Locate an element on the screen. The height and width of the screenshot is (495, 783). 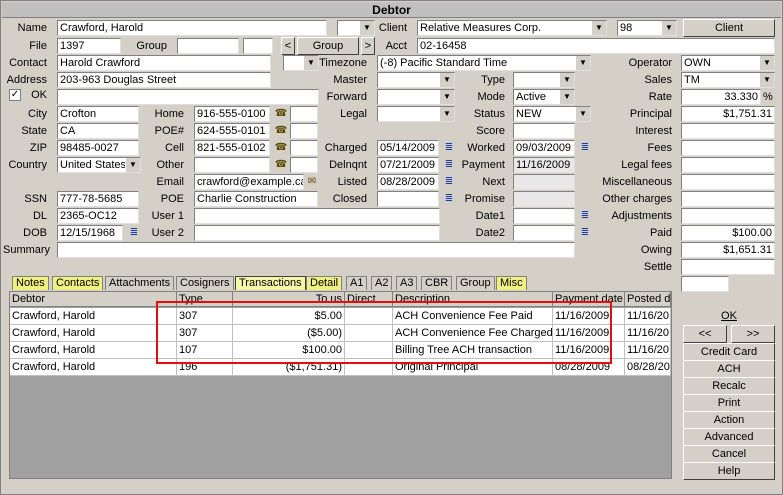
date2-field is located at coordinates (544, 233).